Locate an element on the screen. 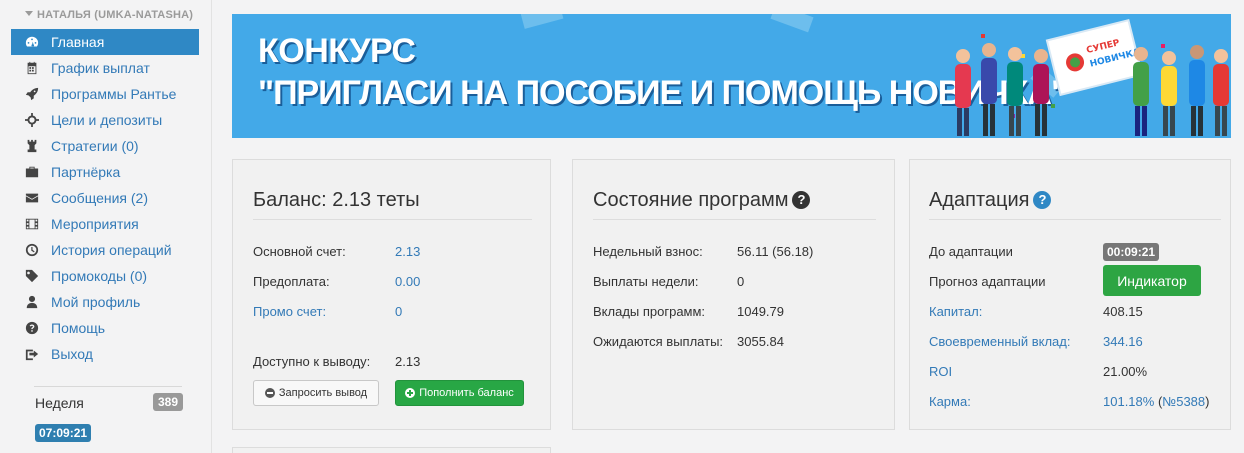 The image size is (1244, 453). roi-value: 21.00% is located at coordinates (1125, 371).